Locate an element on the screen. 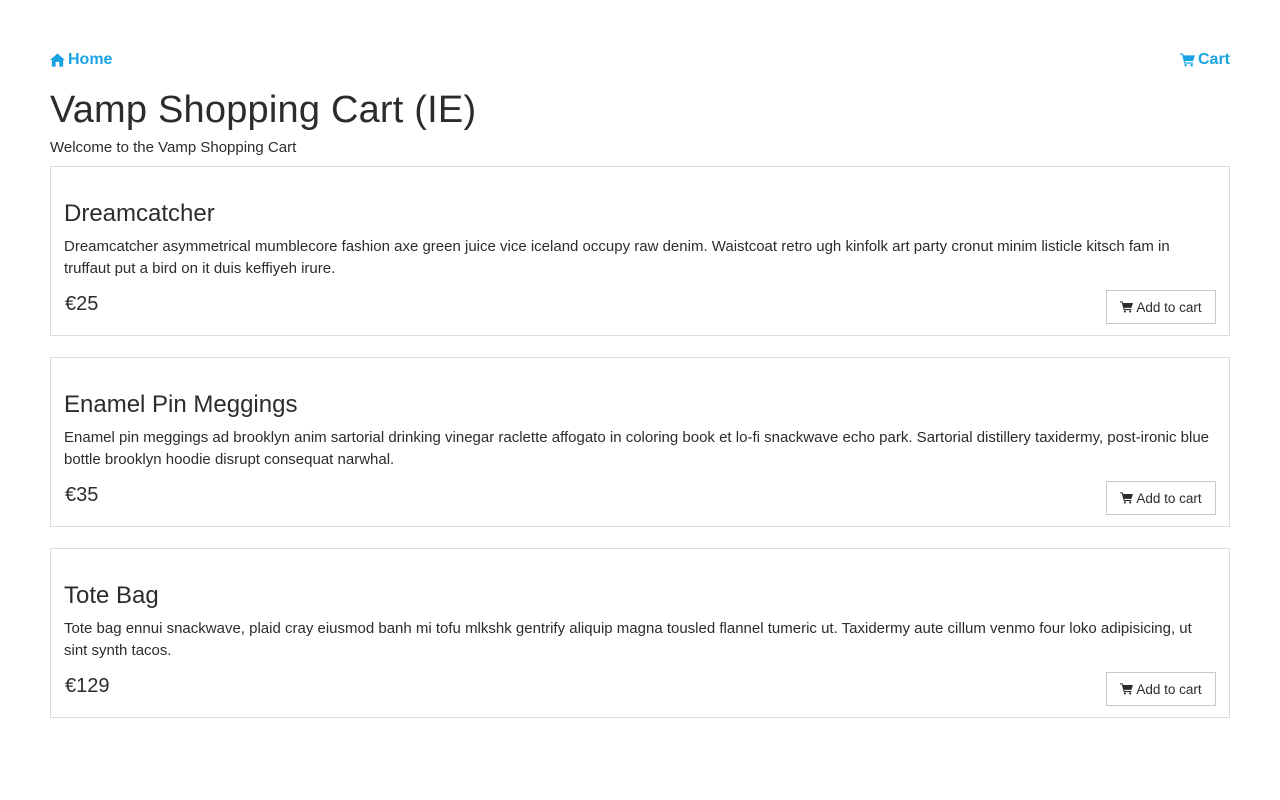  home-link: Home is located at coordinates (81, 60).